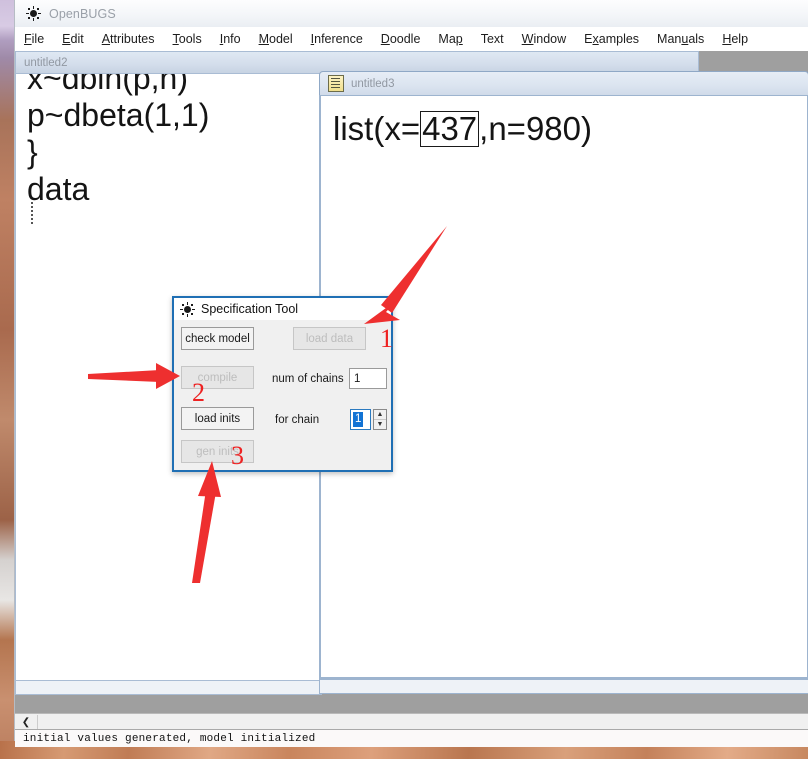  I want to click on untitled2-title: untitled2, so click(46, 62).